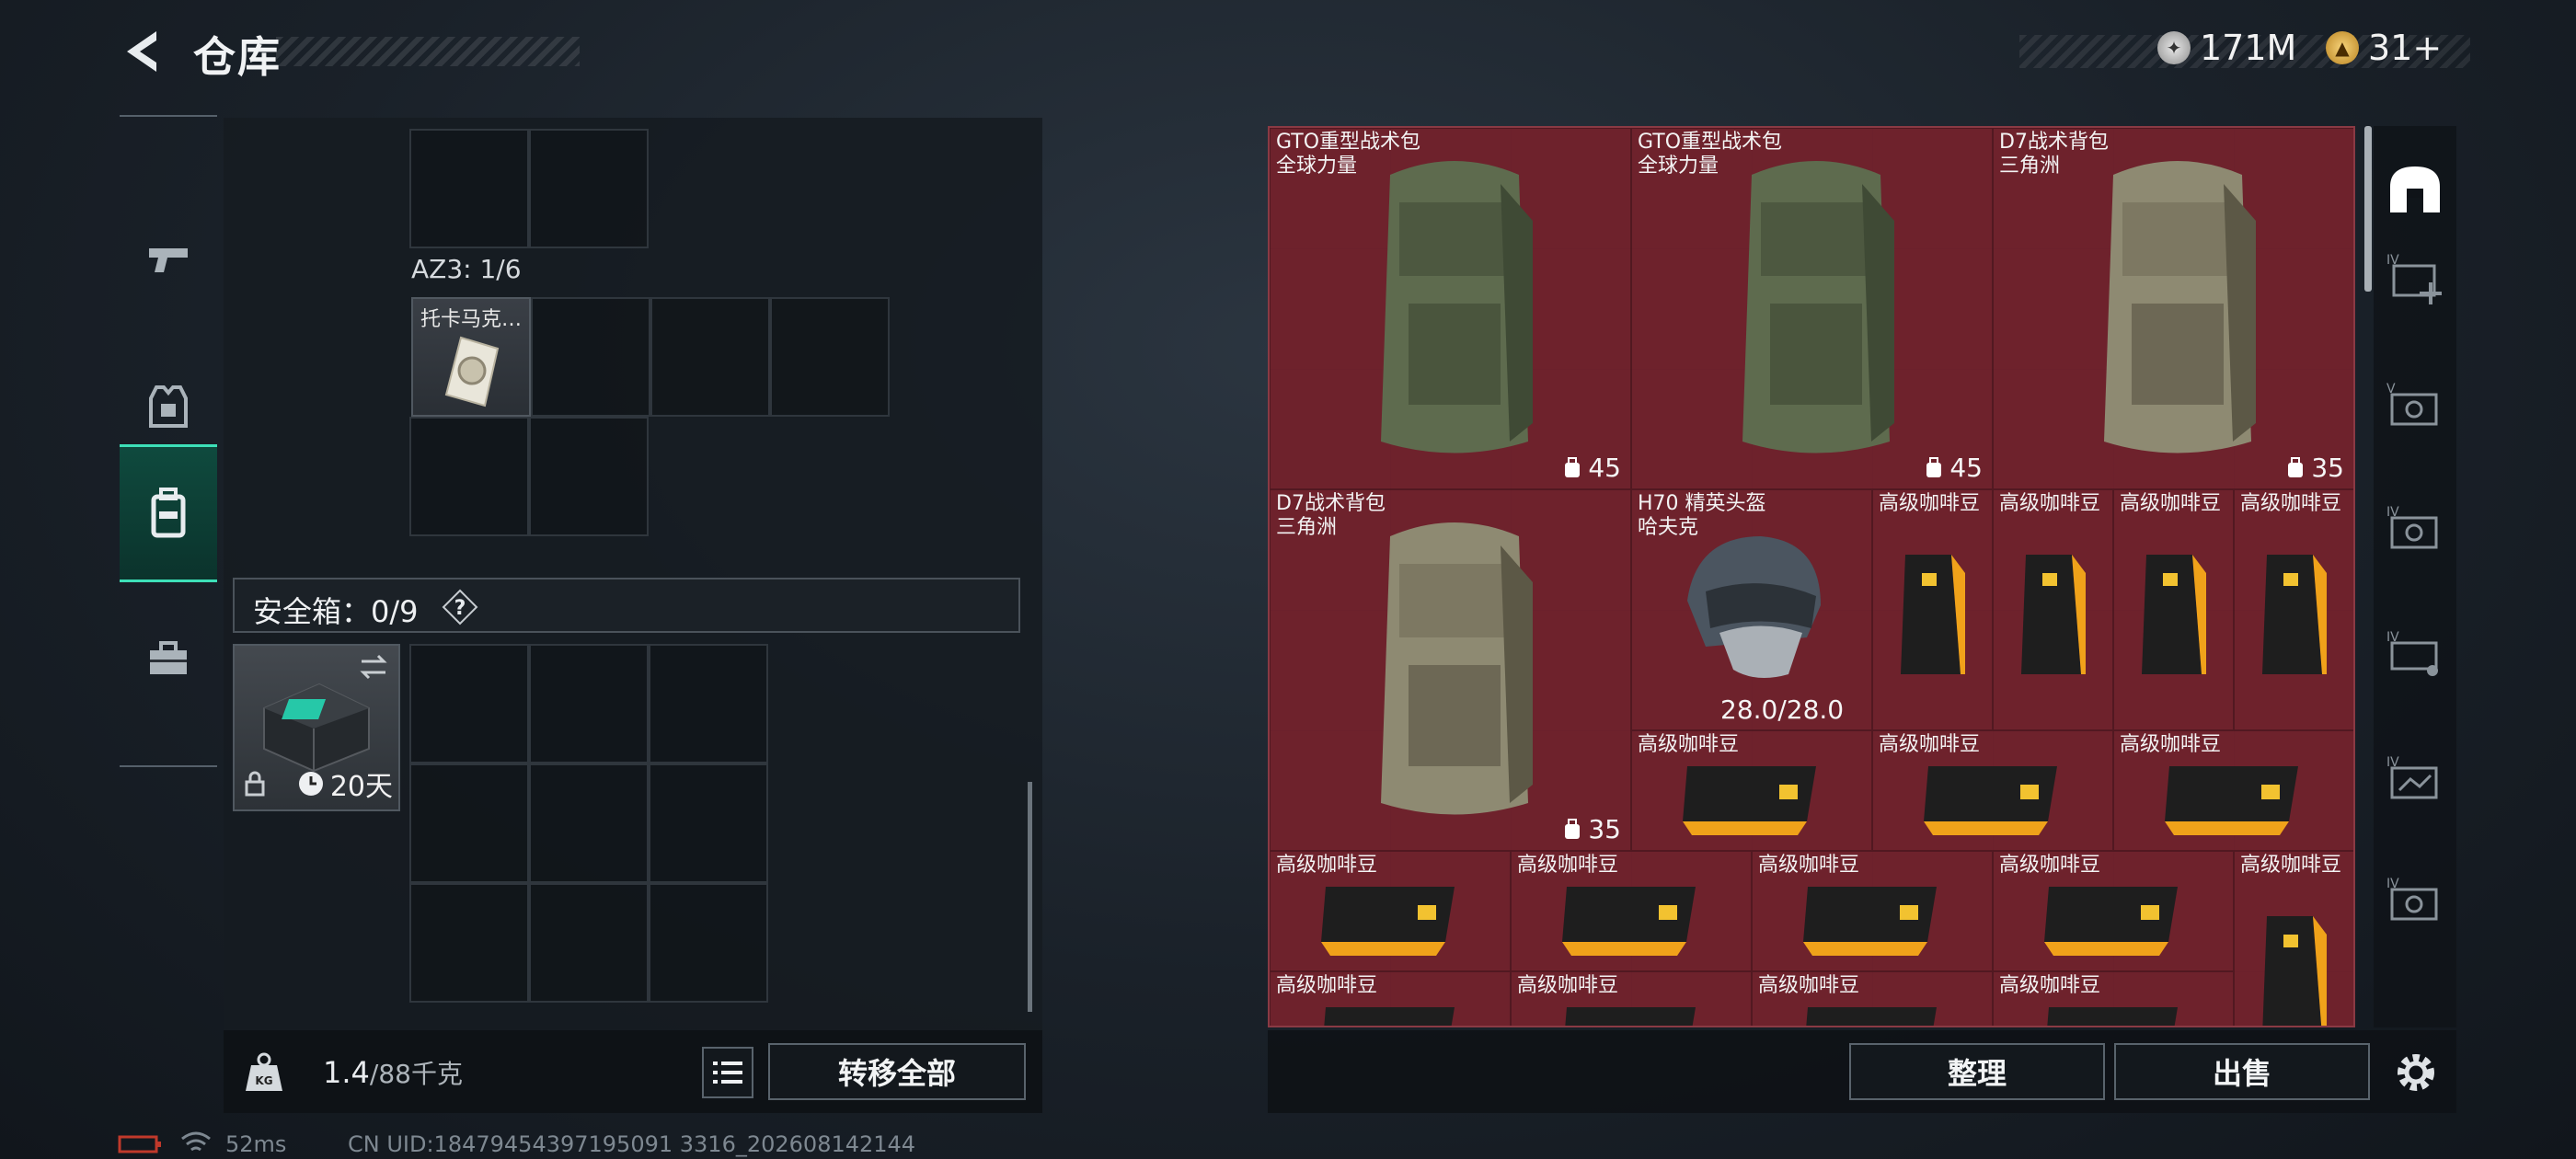  What do you see at coordinates (316, 727) in the screenshot?
I see `safe-box-item: 20天` at bounding box center [316, 727].